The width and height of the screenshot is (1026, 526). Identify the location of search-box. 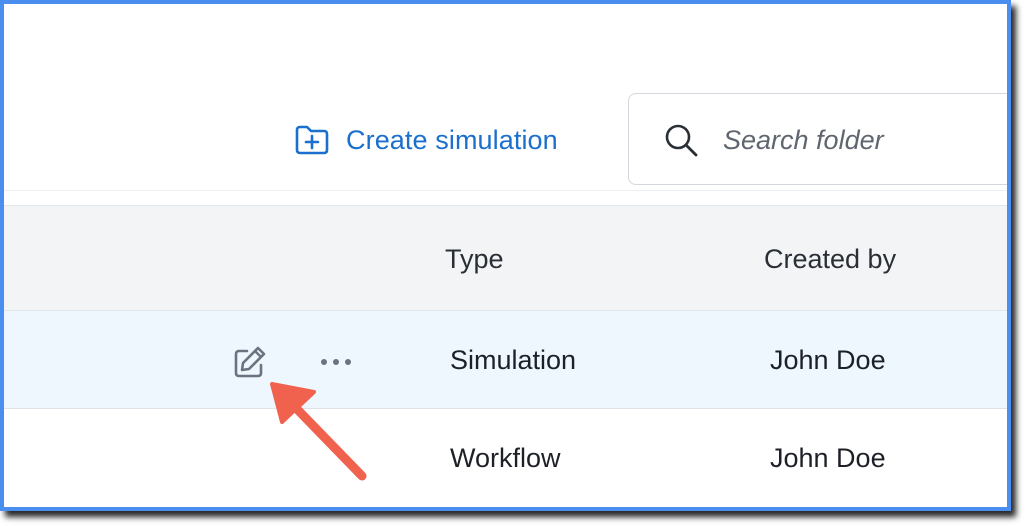
(817, 139).